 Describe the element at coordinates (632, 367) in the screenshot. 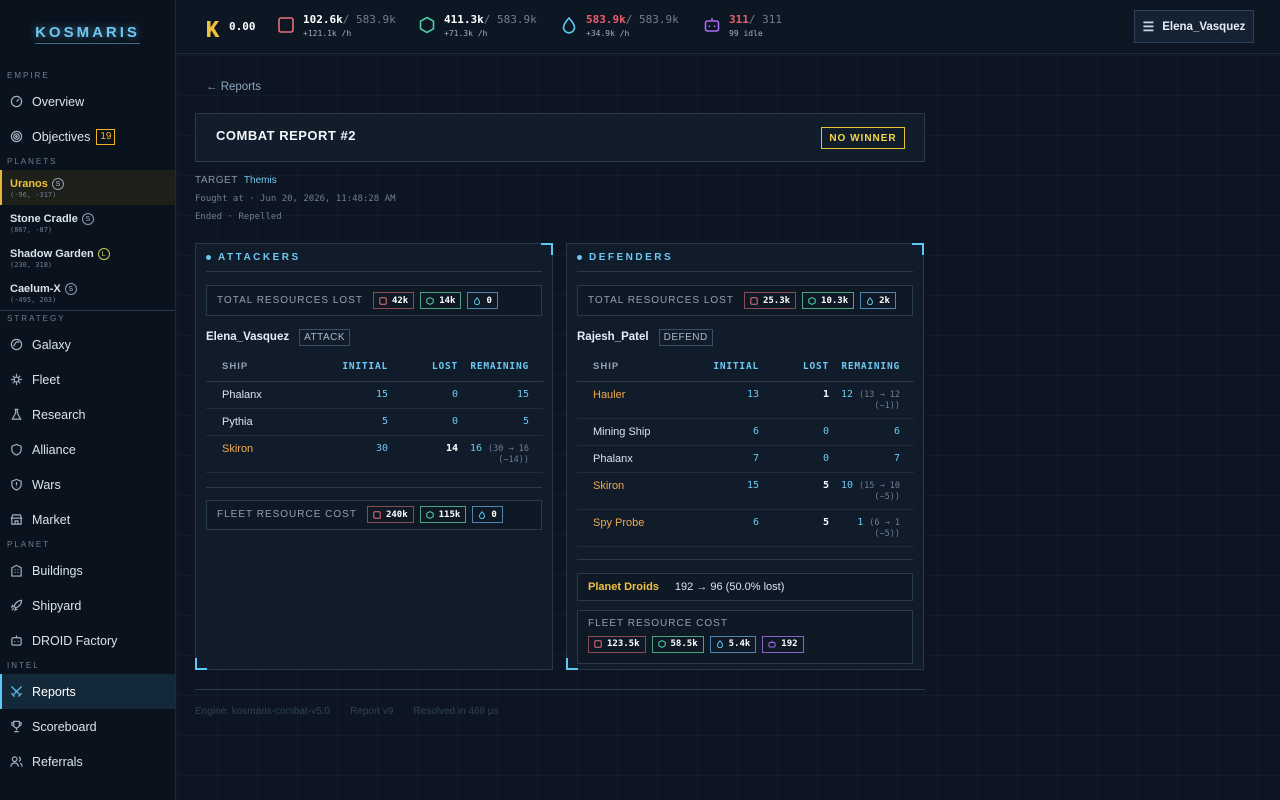

I see `col-ship: SHIP` at that location.